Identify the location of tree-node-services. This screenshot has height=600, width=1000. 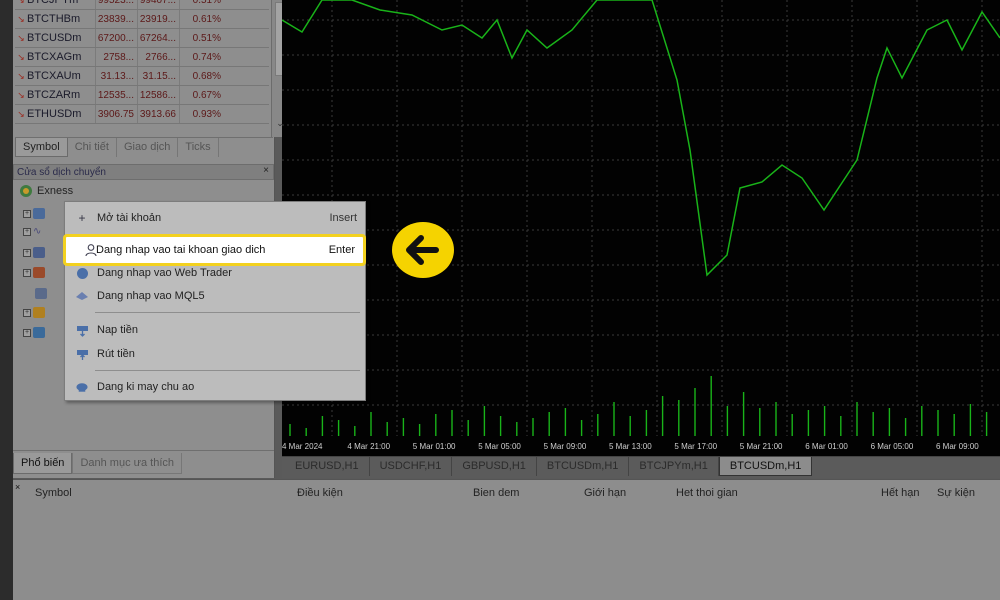
(41, 293).